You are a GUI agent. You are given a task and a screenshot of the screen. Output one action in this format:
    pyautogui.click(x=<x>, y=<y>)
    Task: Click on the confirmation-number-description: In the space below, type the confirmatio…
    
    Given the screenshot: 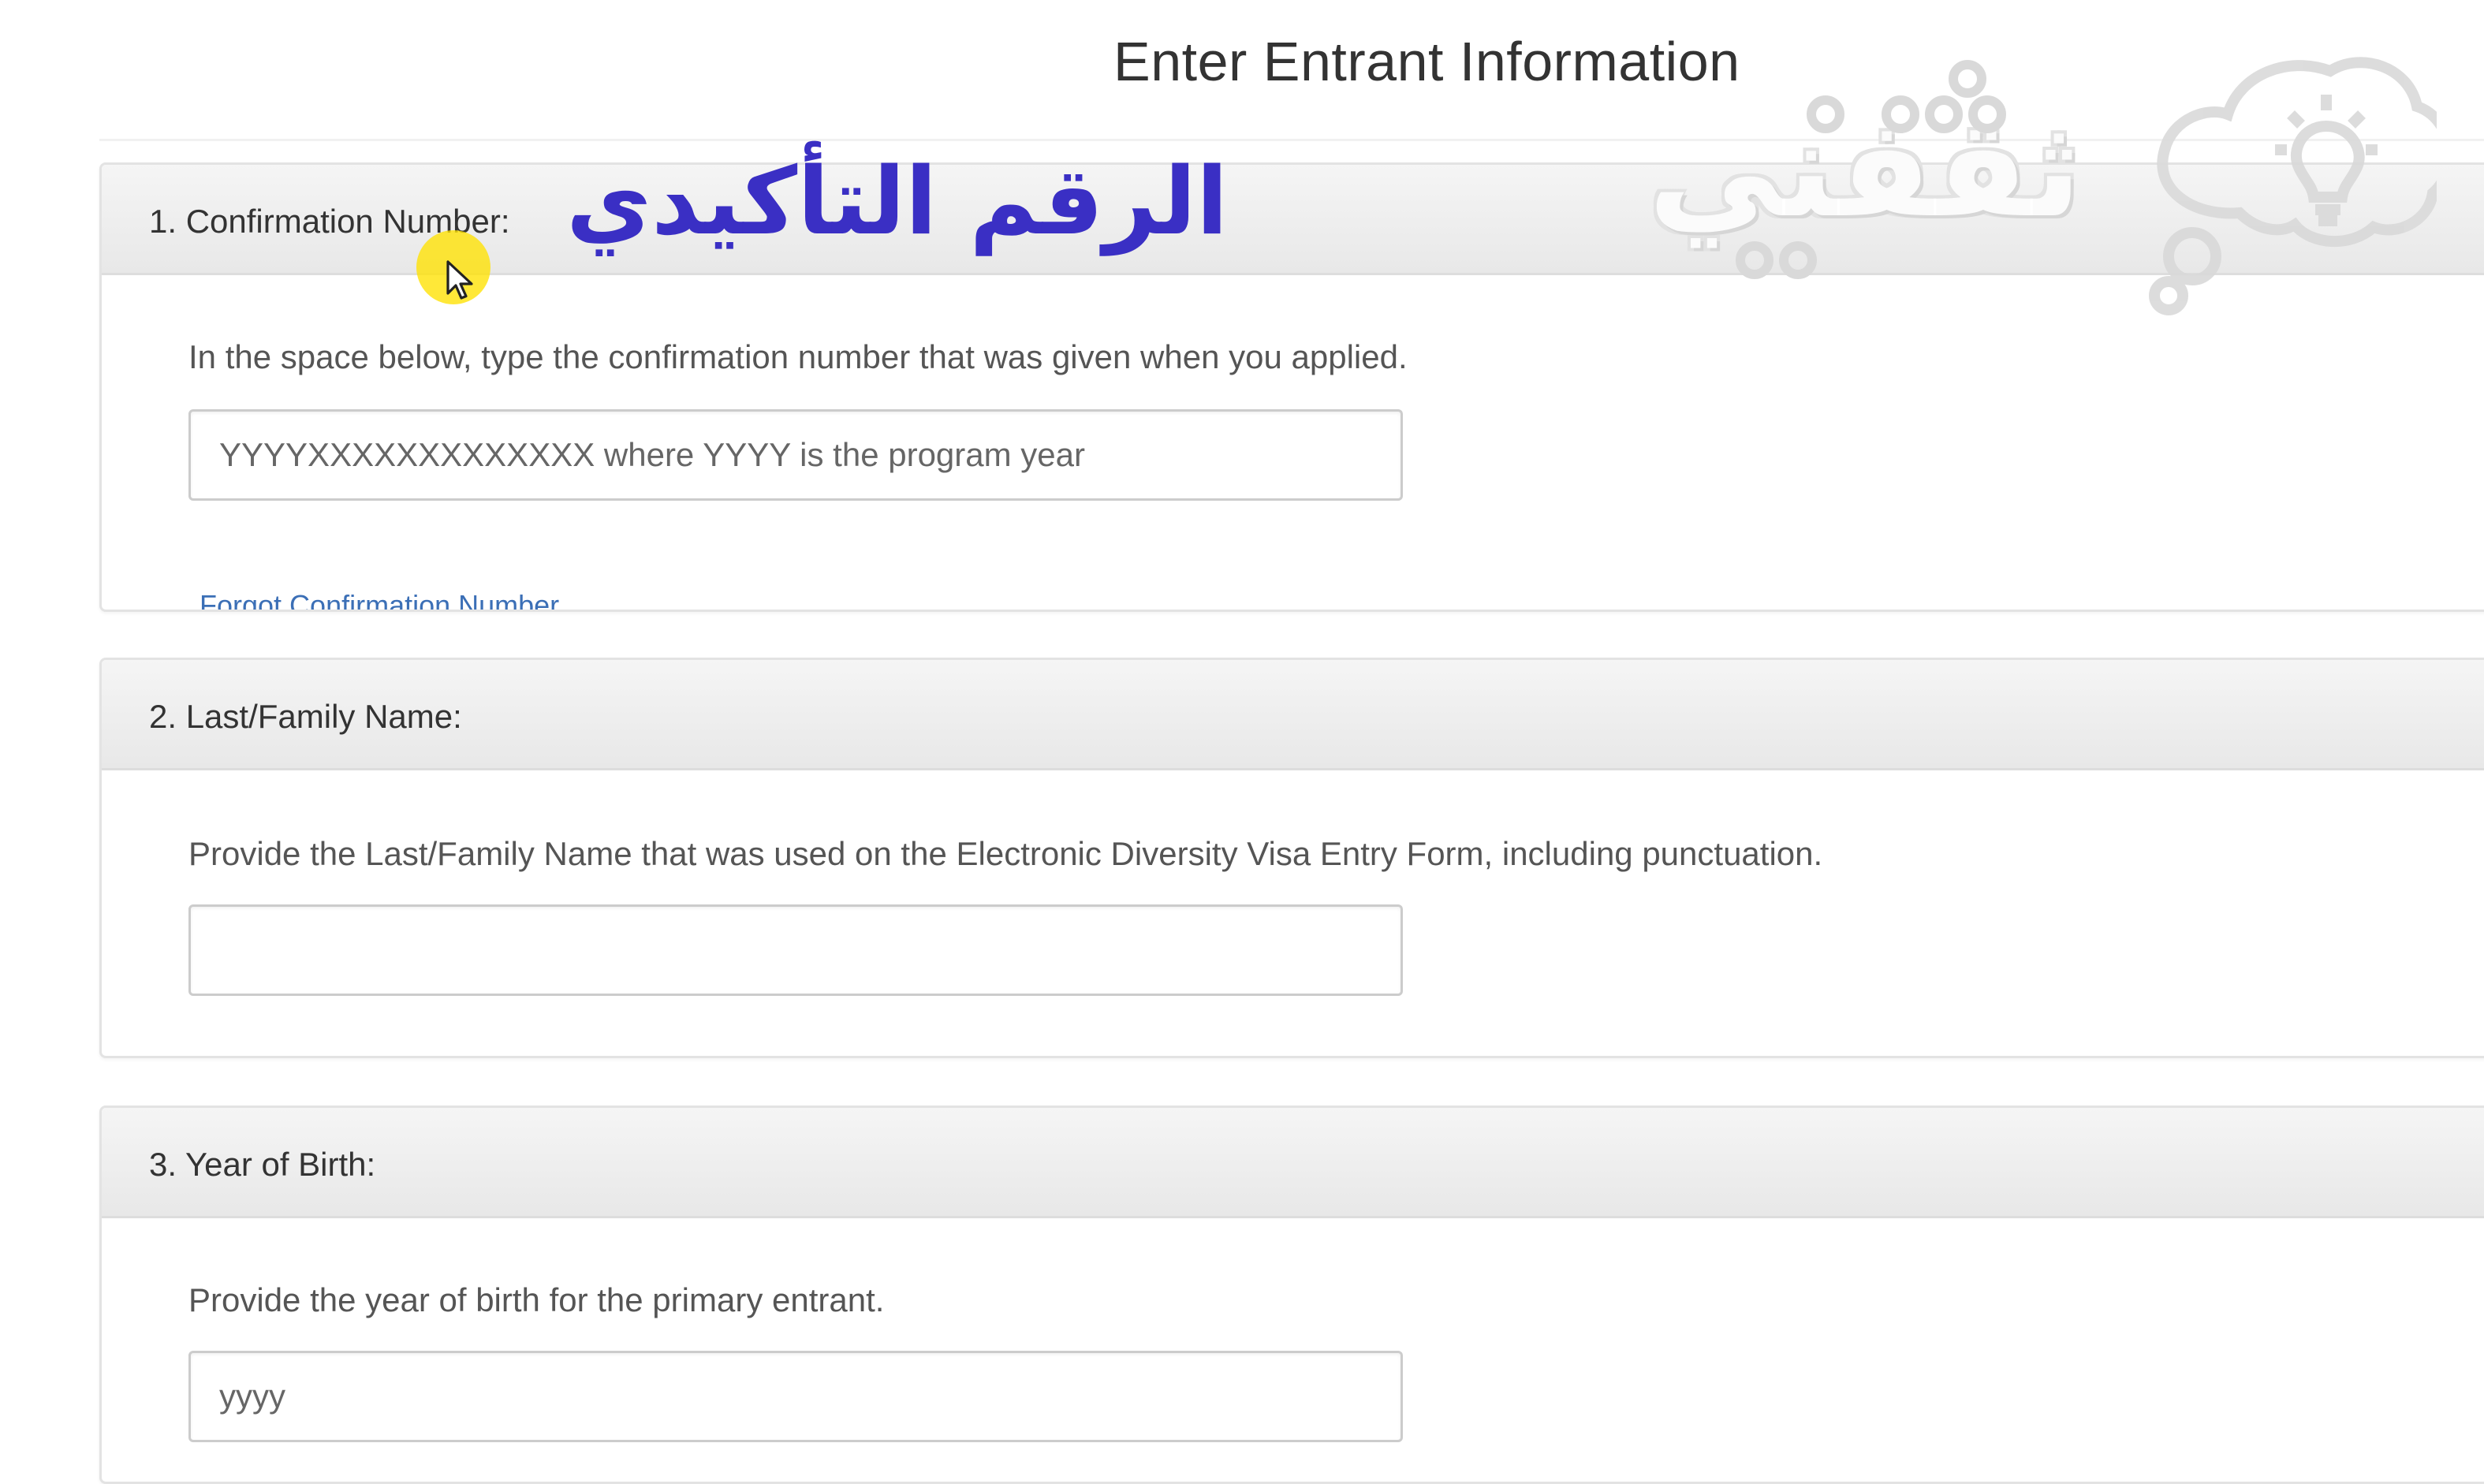 What is the action you would take?
    pyautogui.click(x=798, y=356)
    